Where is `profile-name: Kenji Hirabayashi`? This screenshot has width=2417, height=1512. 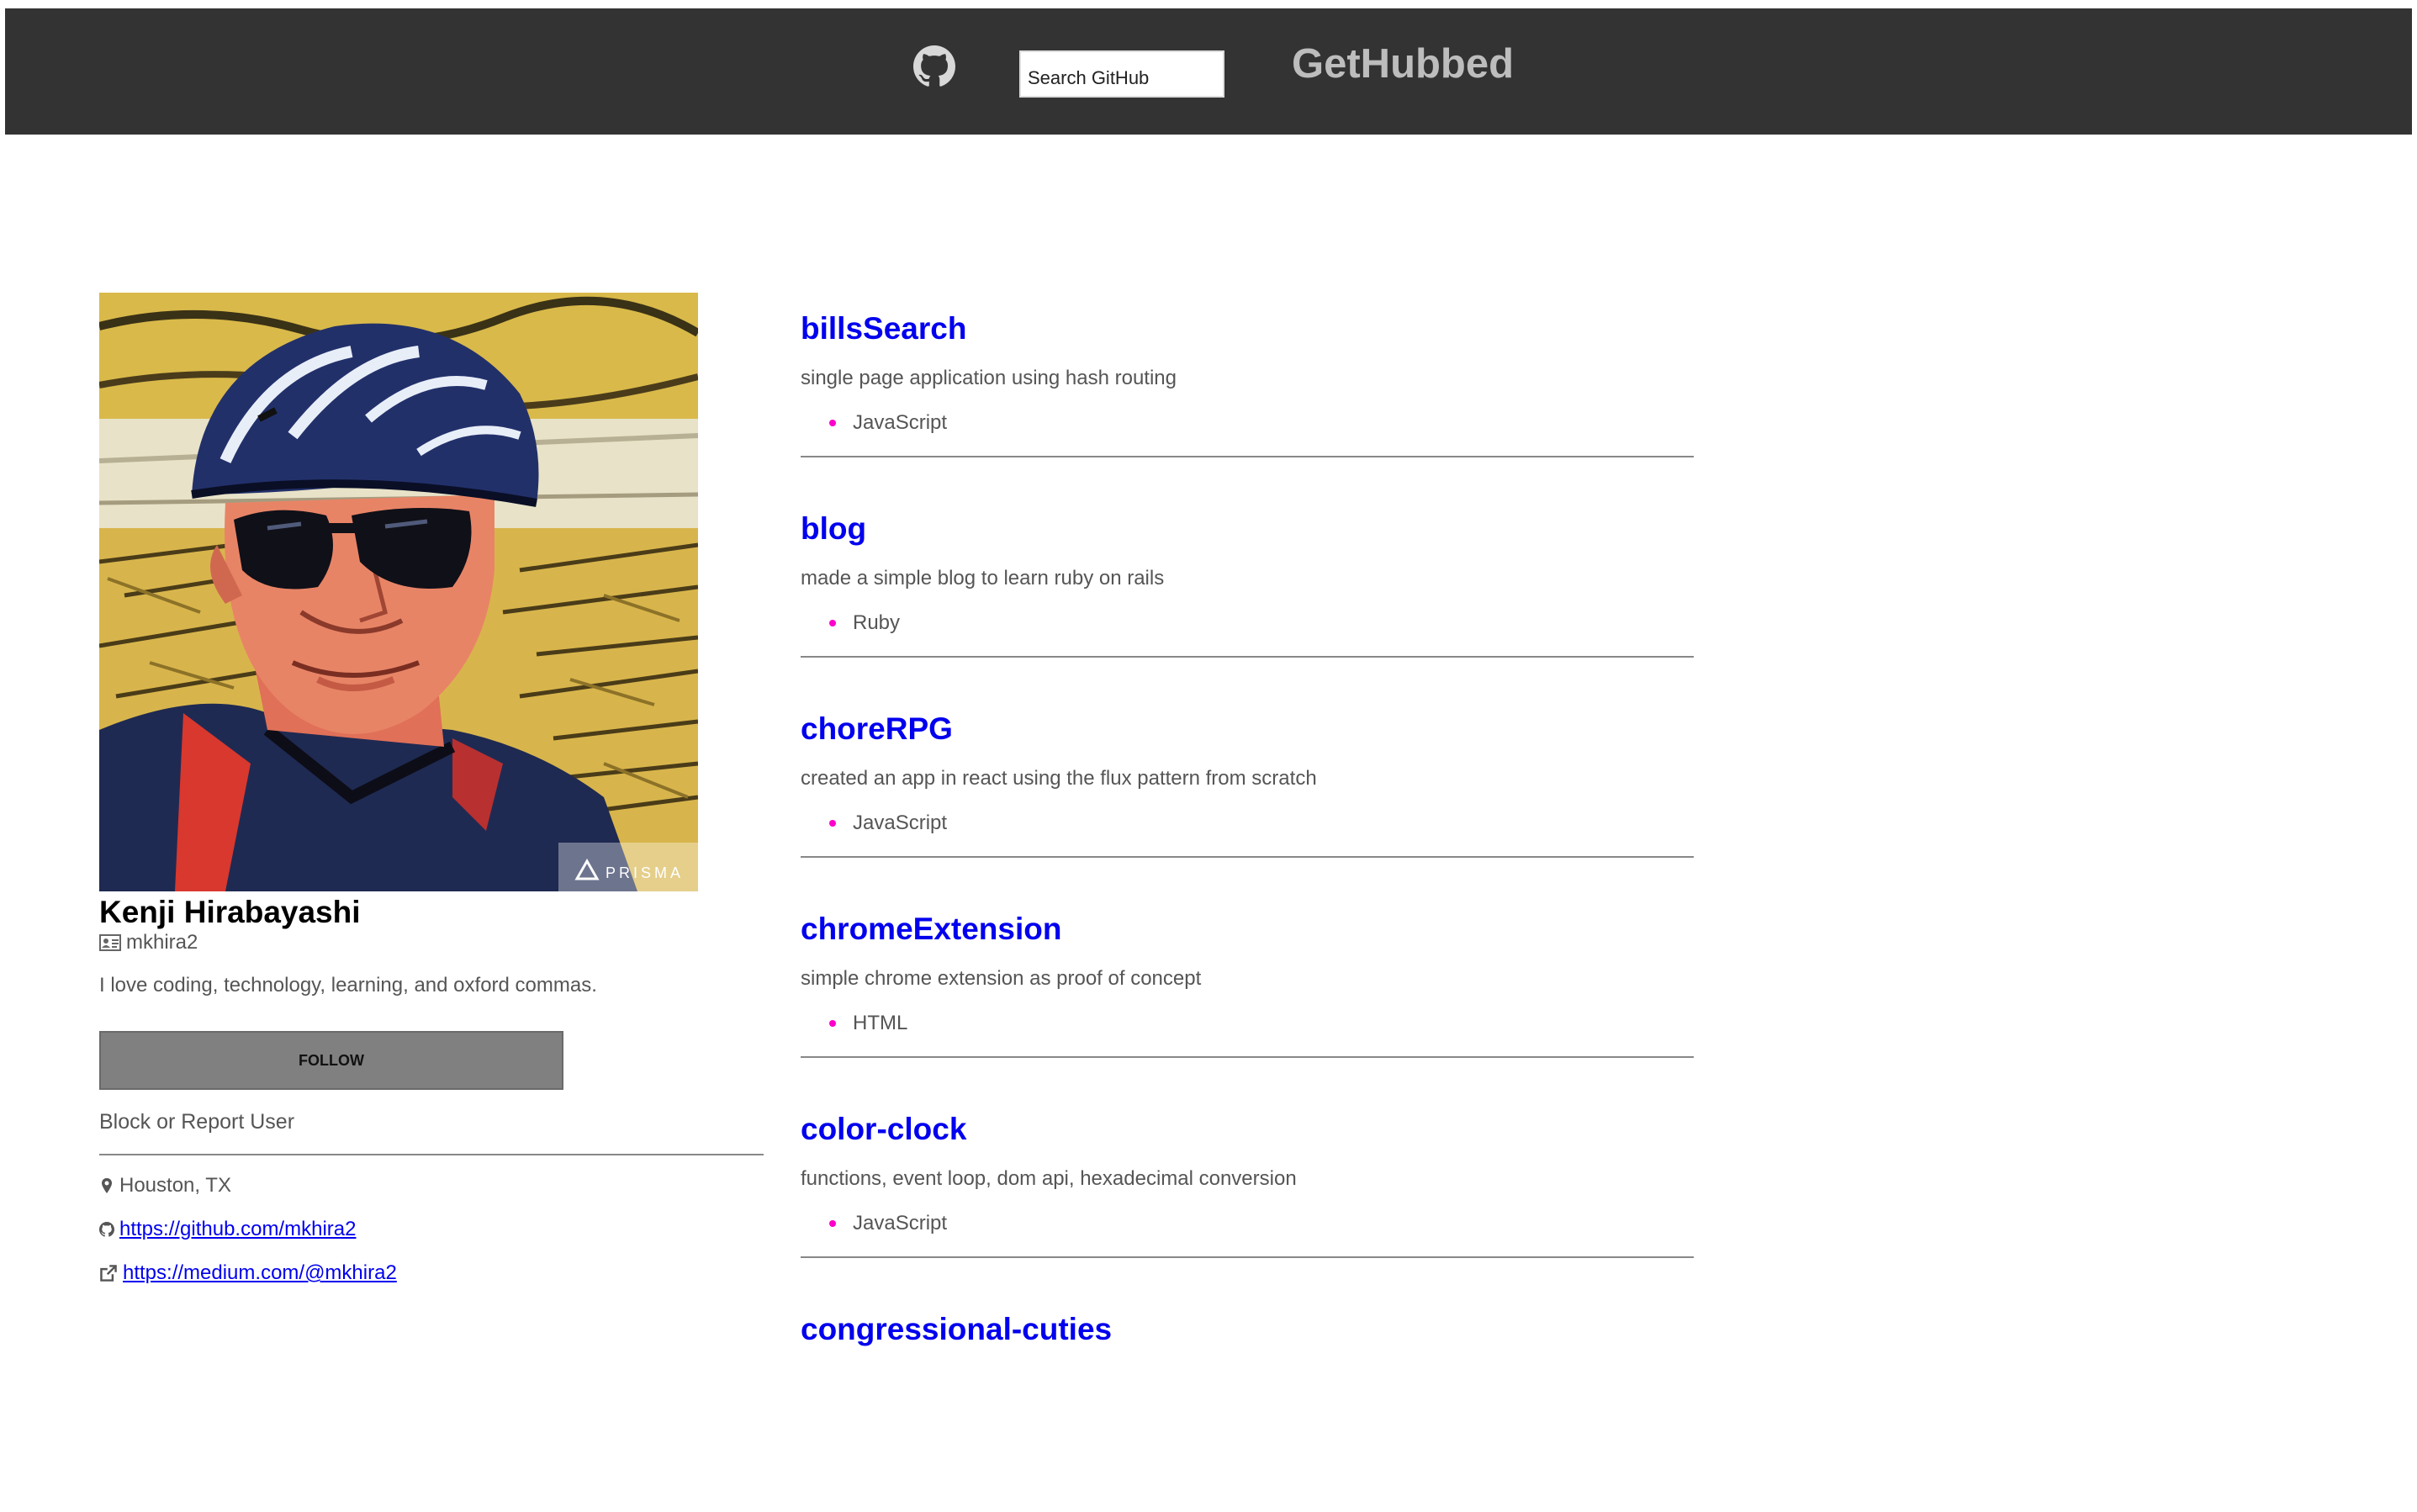
profile-name: Kenji Hirabayashi is located at coordinates (230, 912).